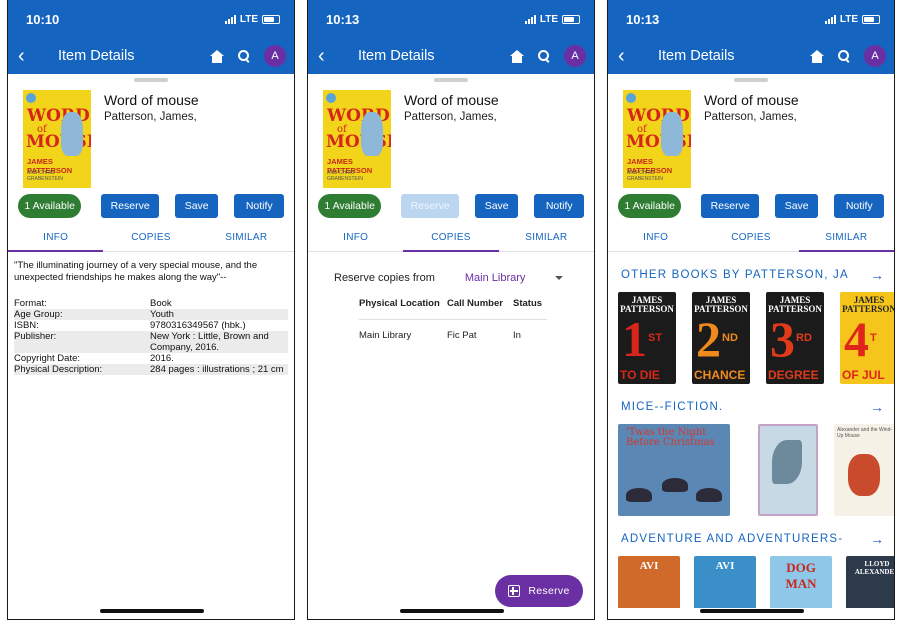 This screenshot has height=620, width=900. Describe the element at coordinates (674, 470) in the screenshot. I see `book-cover-thumbnail: 'Twas the Night Before Christmas` at that location.